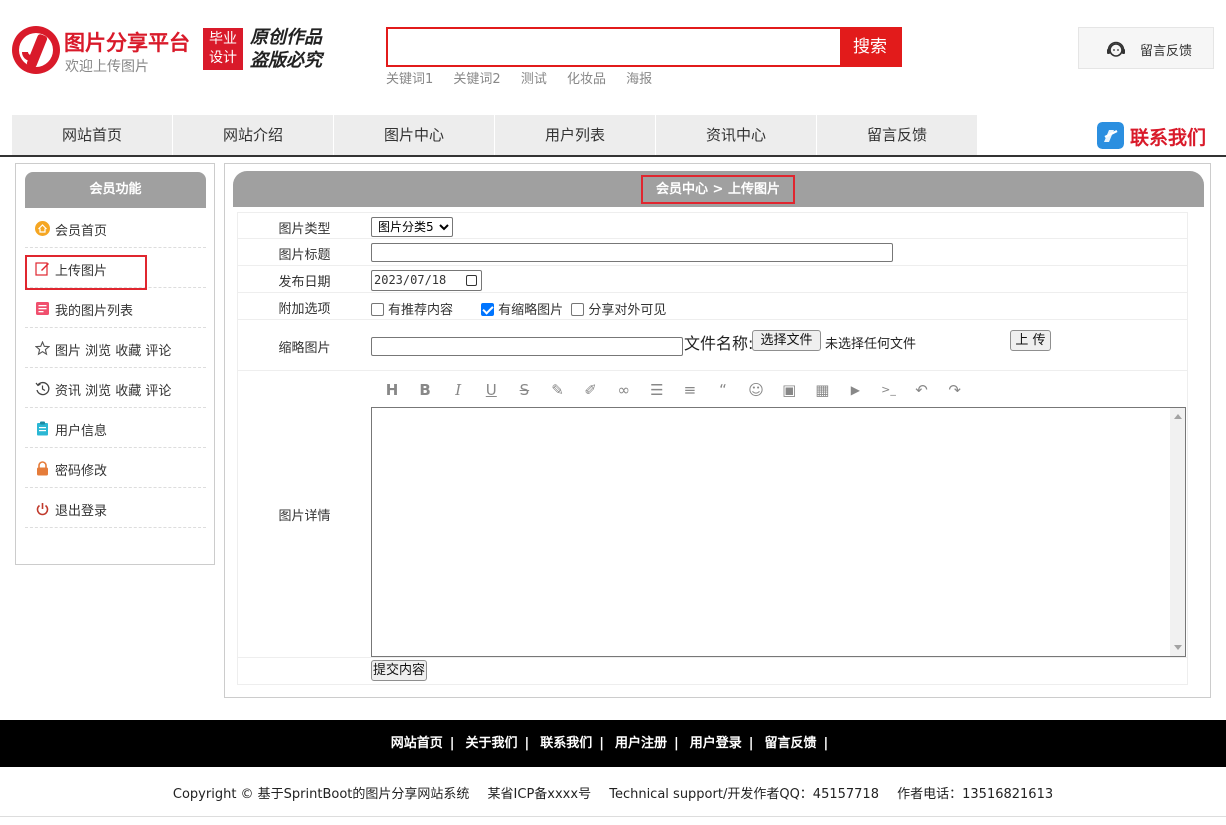 Image resolution: width=1226 pixels, height=825 pixels. What do you see at coordinates (36, 50) in the screenshot?
I see `site-logo` at bounding box center [36, 50].